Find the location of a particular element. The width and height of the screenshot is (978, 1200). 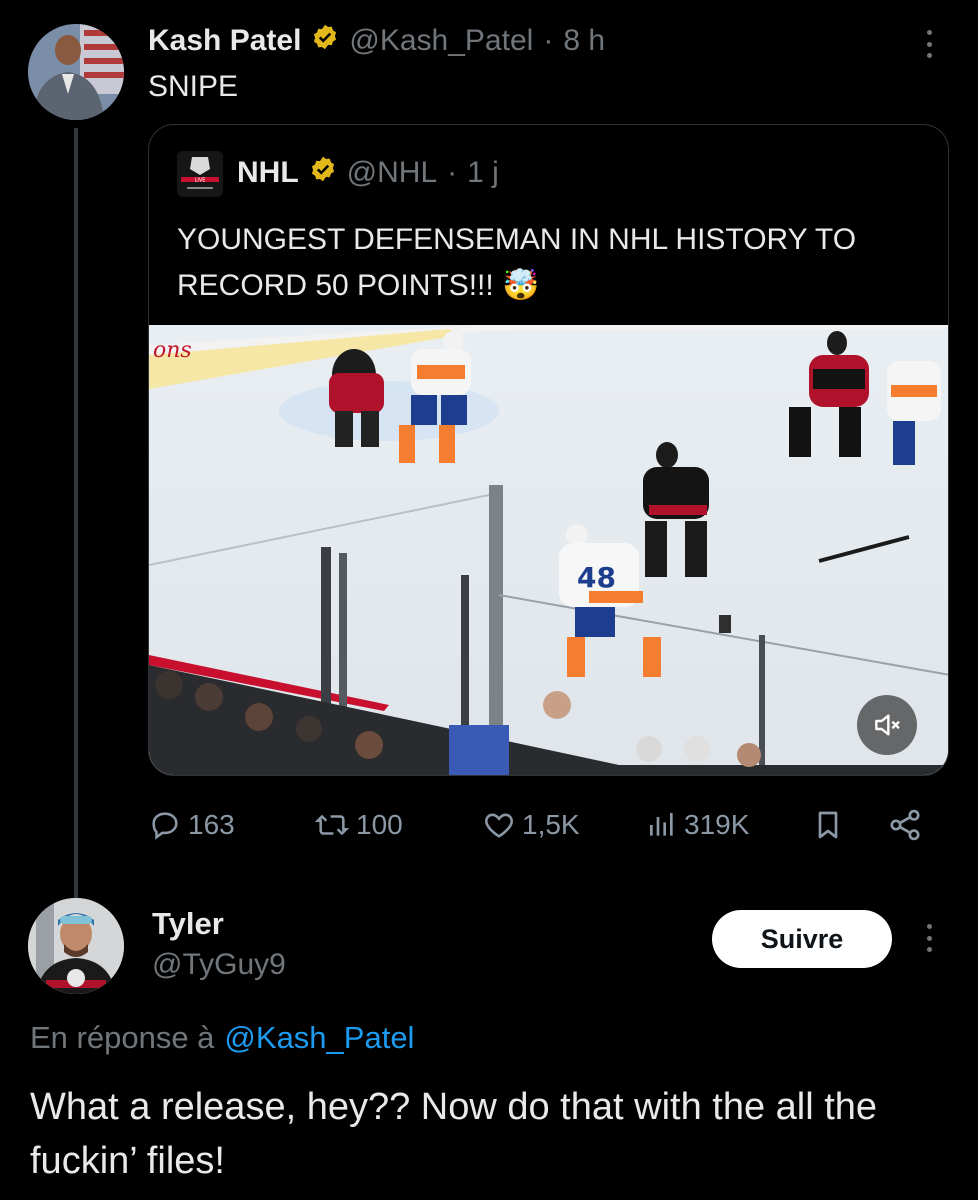

reply-button: 163 is located at coordinates (191, 825).